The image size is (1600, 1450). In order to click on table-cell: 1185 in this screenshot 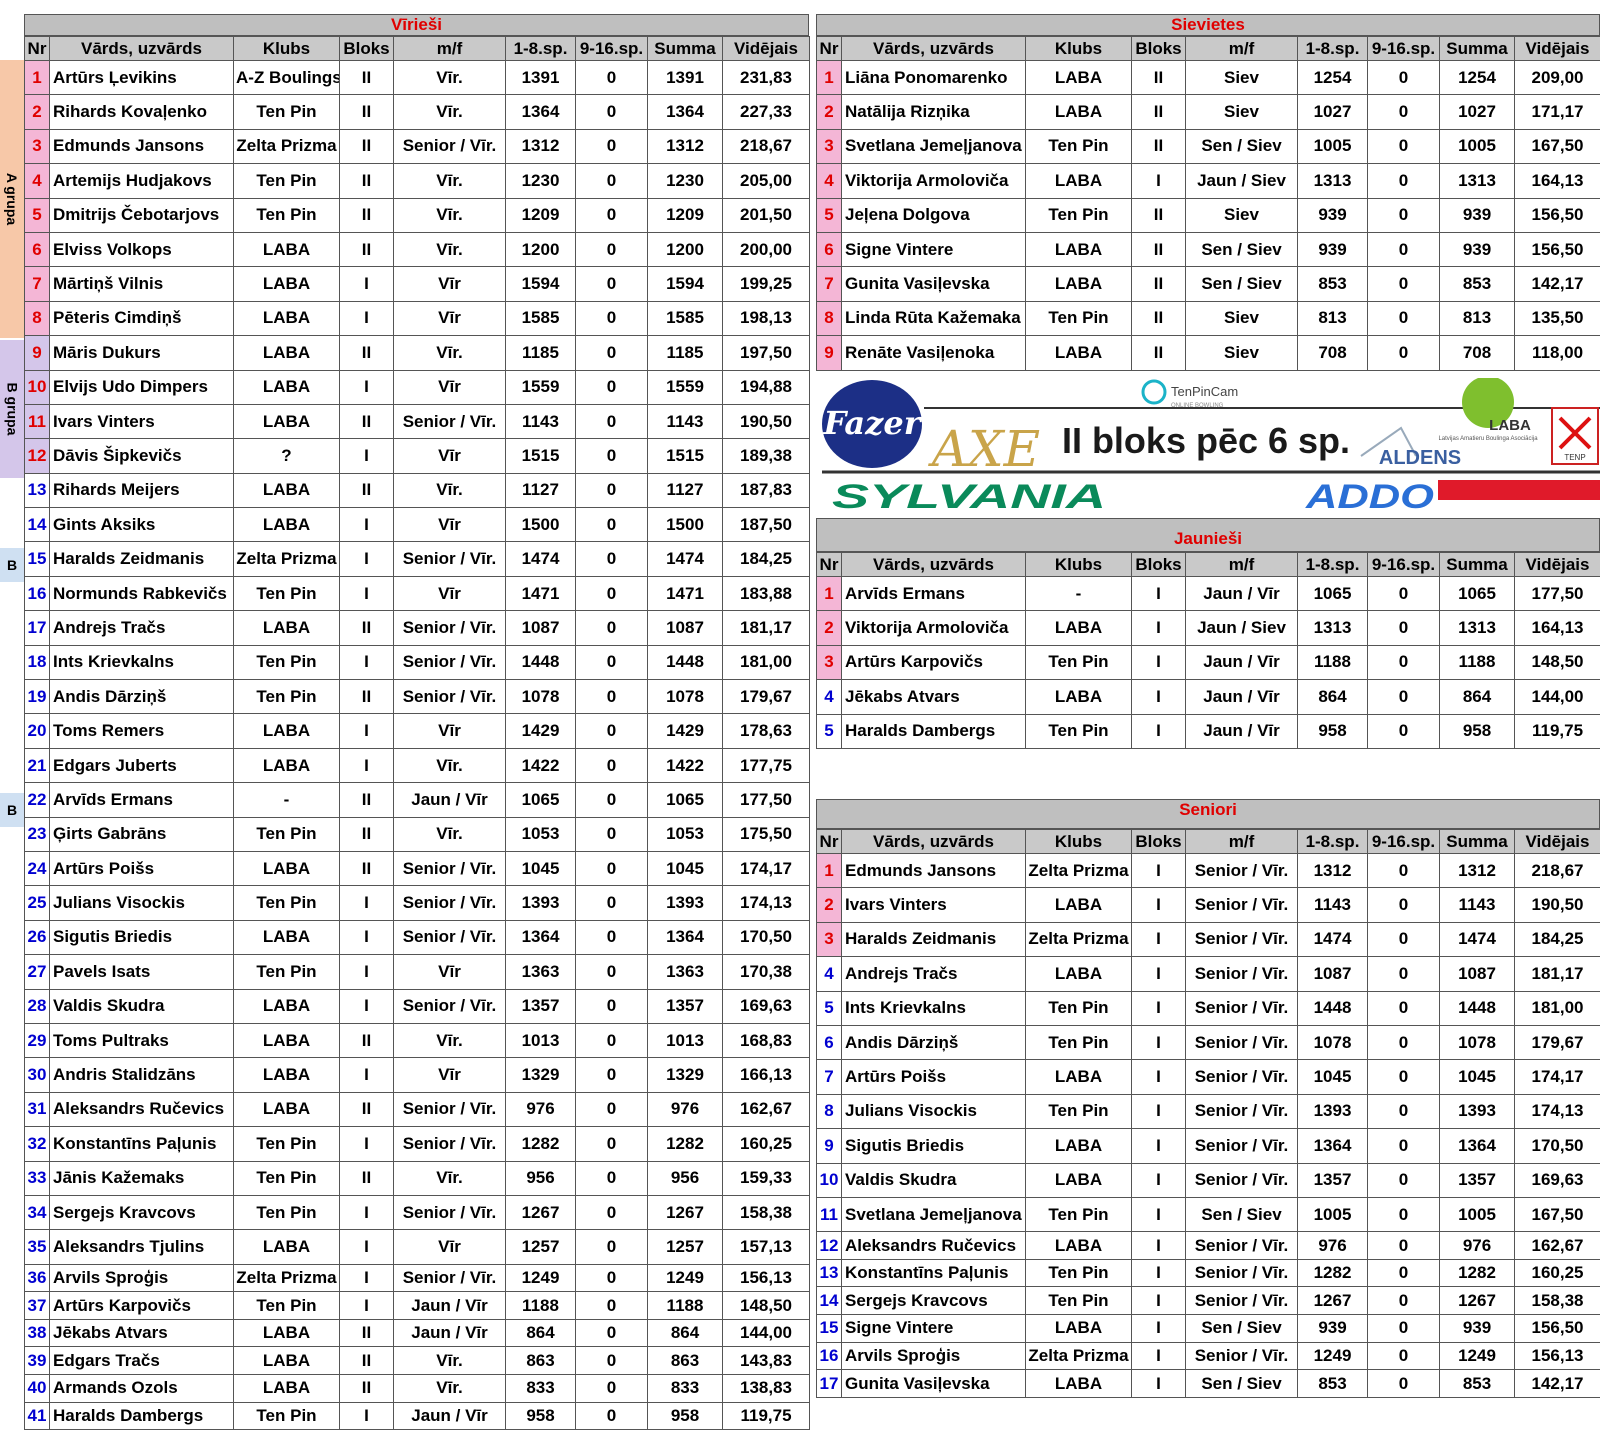, I will do `click(540, 353)`.